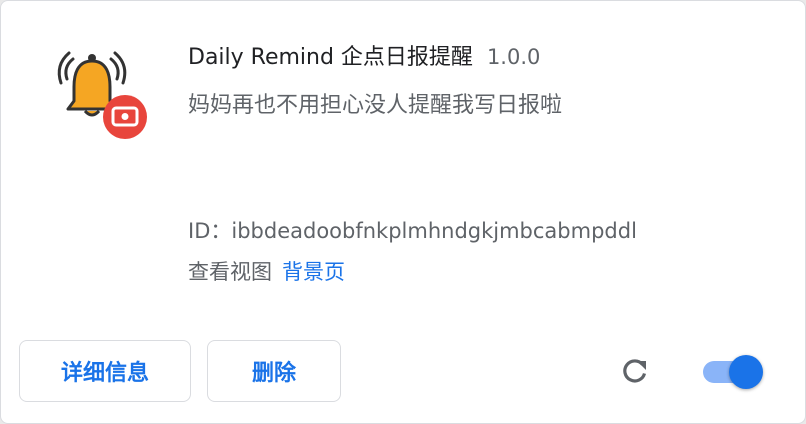 This screenshot has height=424, width=806. Describe the element at coordinates (230, 272) in the screenshot. I see `inspect-views-label: 查看视图` at that location.